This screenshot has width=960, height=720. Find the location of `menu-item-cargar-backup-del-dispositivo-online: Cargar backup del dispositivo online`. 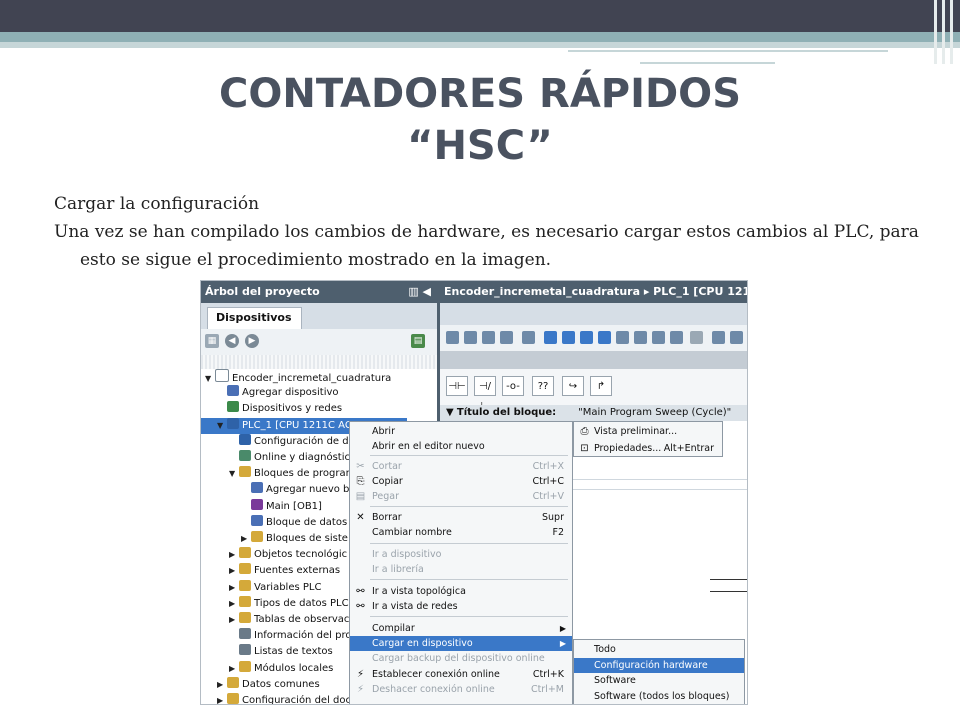

menu-item-cargar-backup-del-dispositivo-online: Cargar backup del dispositivo online is located at coordinates (461, 658).